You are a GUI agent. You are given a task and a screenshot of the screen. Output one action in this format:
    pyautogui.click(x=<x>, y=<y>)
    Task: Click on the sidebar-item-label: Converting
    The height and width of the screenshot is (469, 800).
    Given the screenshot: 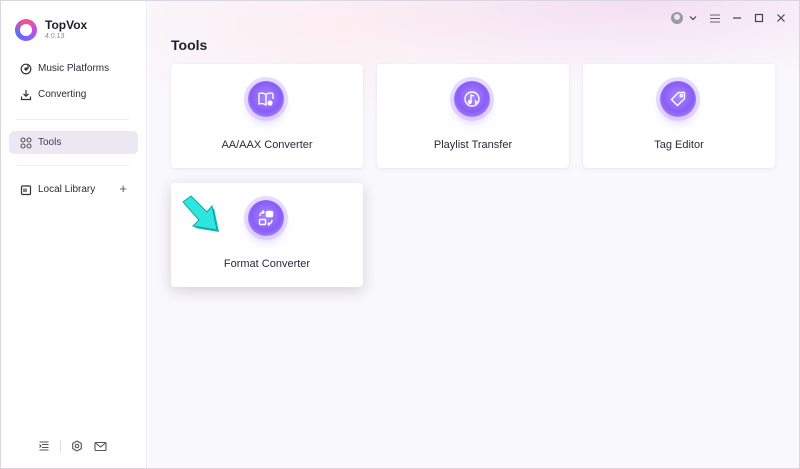 What is the action you would take?
    pyautogui.click(x=62, y=94)
    